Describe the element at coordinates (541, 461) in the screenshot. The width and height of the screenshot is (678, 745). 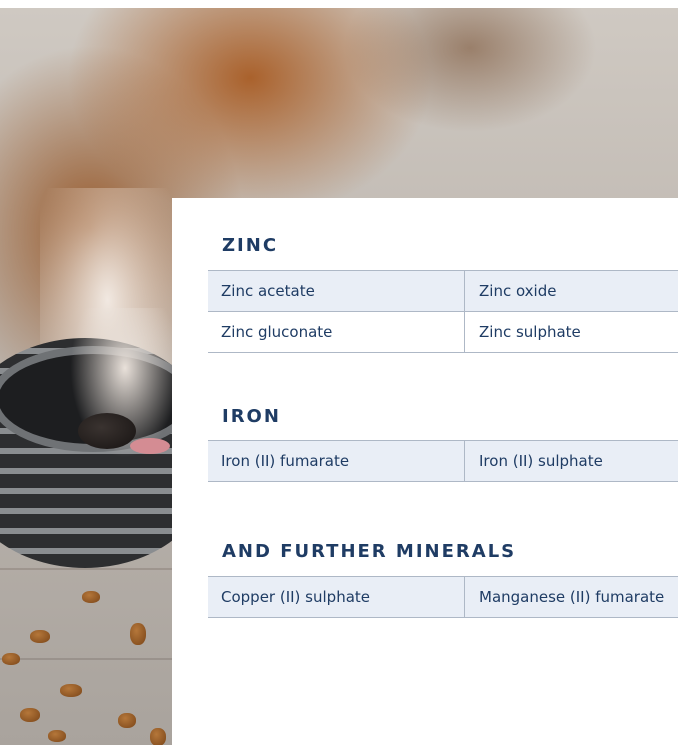
I see `table-cell: Iron (II) sulphate` at that location.